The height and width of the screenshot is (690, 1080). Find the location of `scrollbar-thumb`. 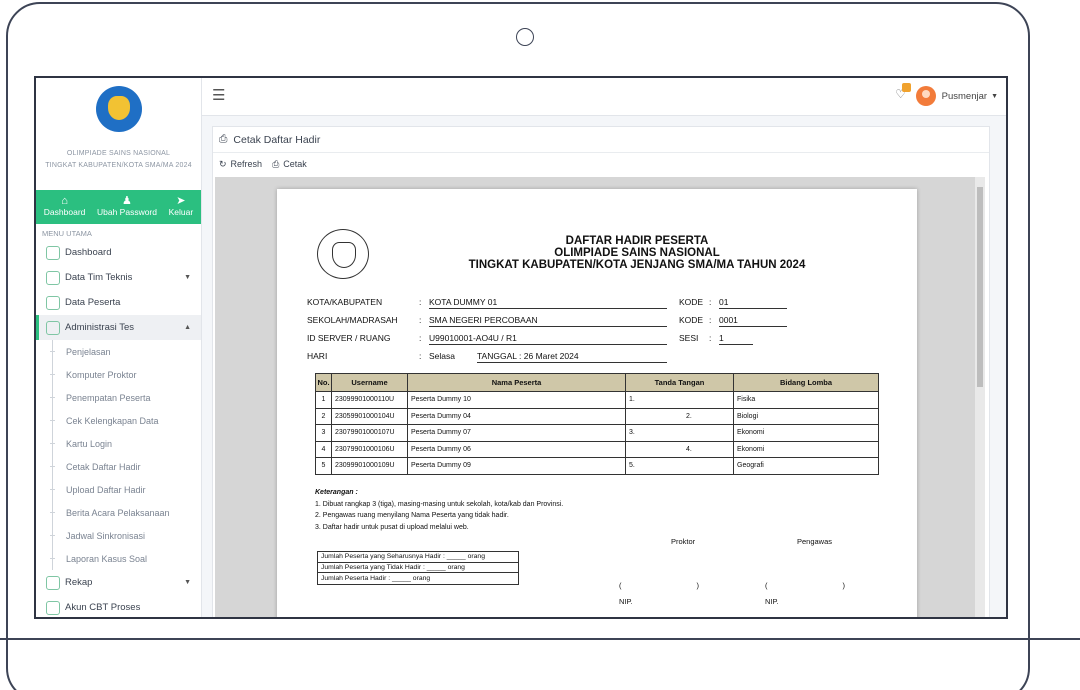

scrollbar-thumb is located at coordinates (980, 287).